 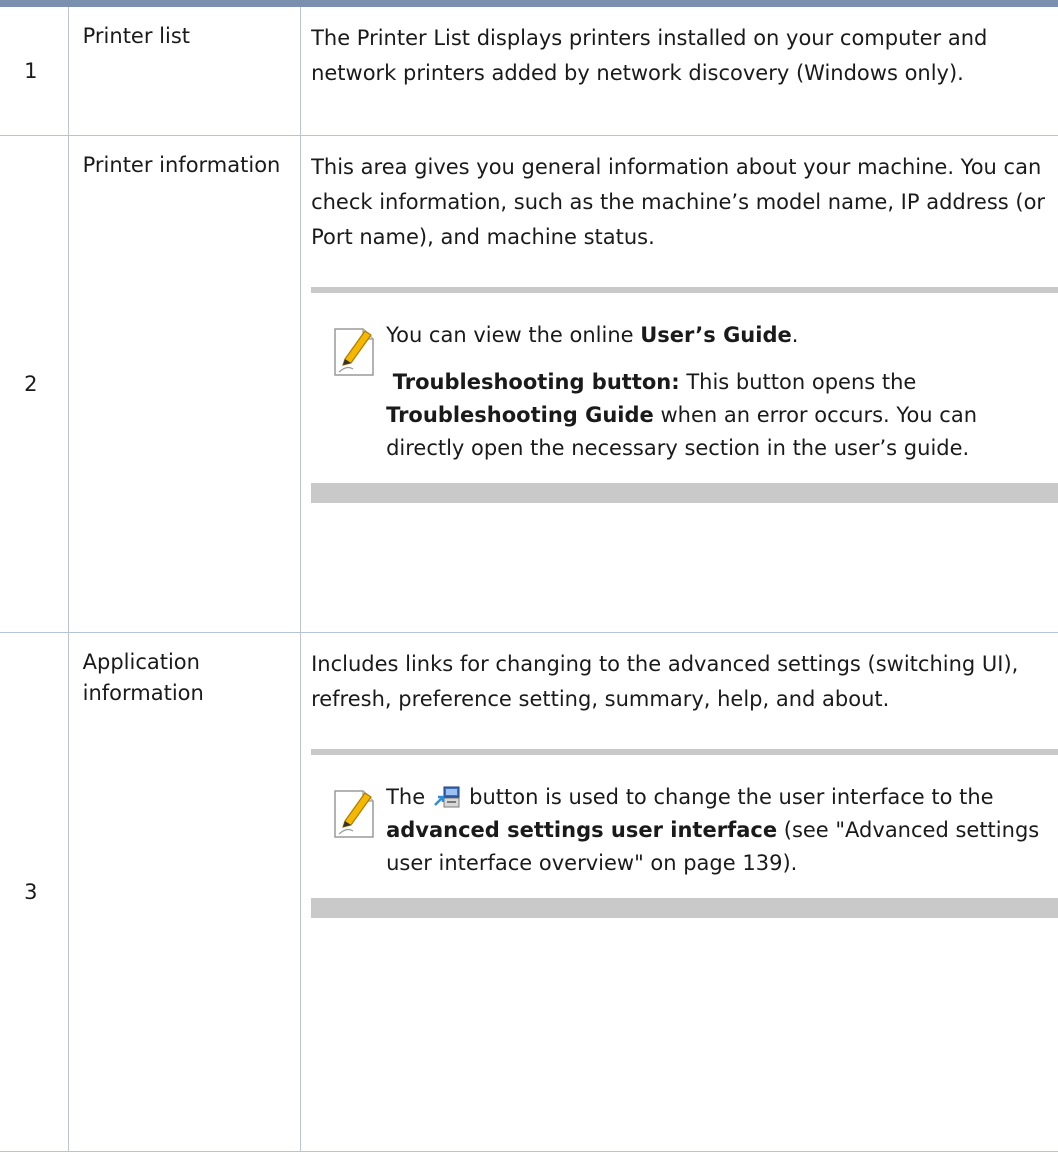 I want to click on note-text-span: This button opens the, so click(x=798, y=382).